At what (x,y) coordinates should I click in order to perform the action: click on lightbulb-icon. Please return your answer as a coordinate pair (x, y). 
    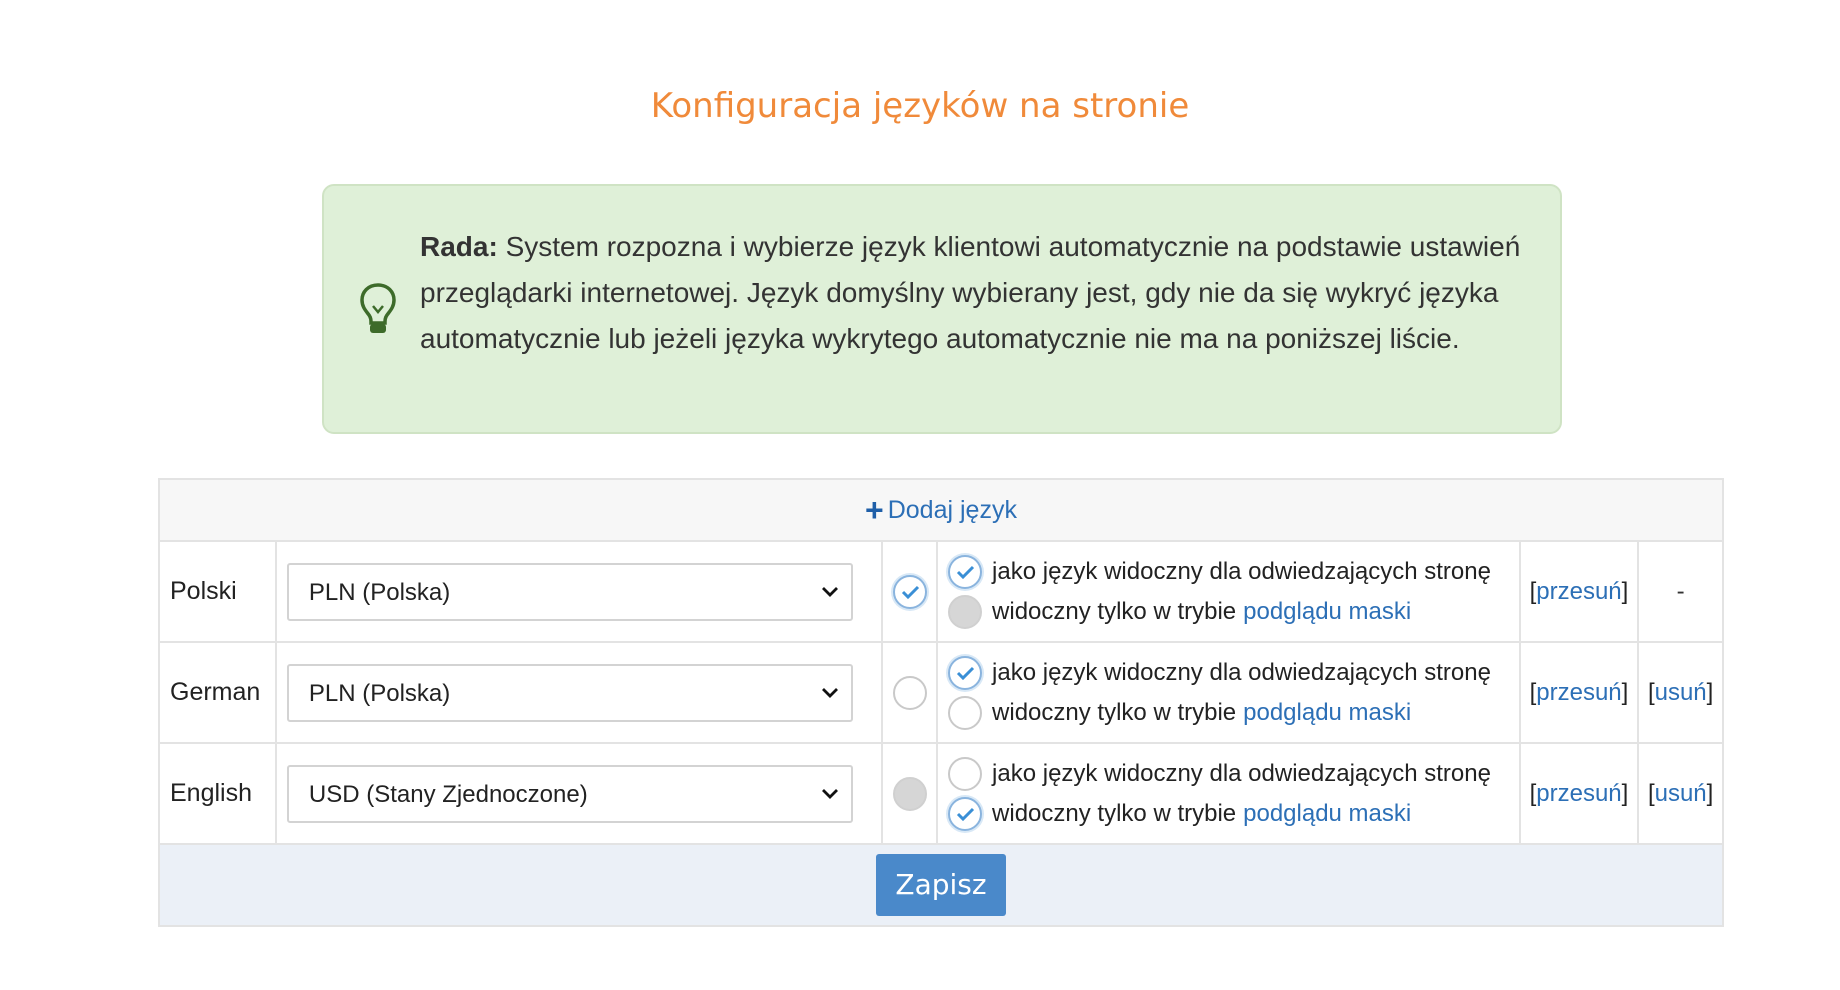
    Looking at the image, I should click on (378, 308).